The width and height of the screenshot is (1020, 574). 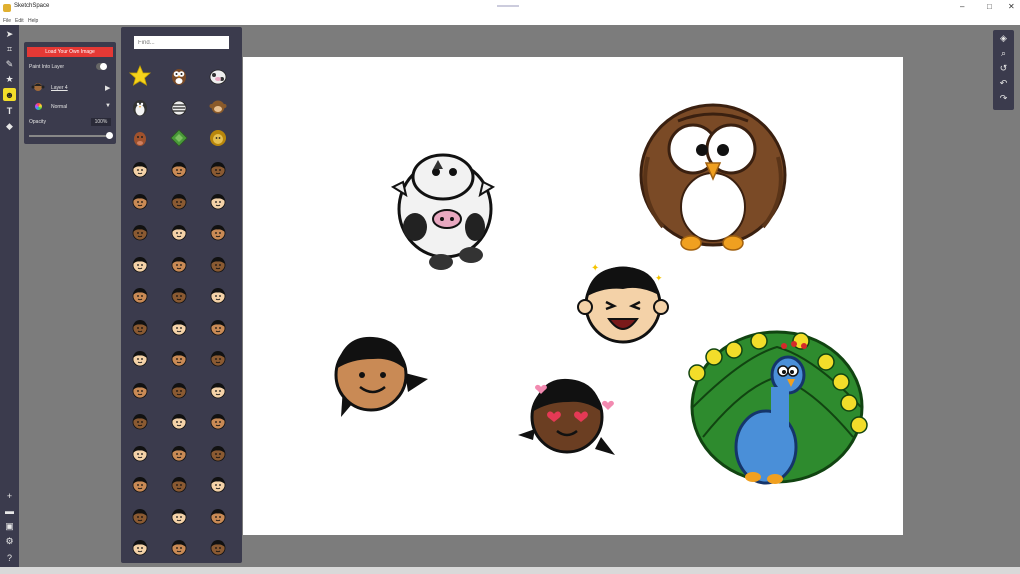 What do you see at coordinates (140, 76) in the screenshot?
I see `sticker-star` at bounding box center [140, 76].